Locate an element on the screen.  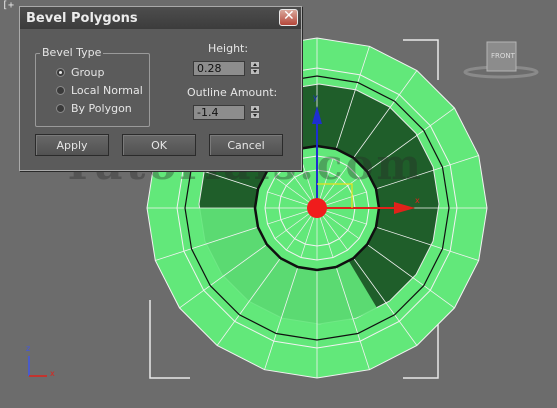
radio-by-polygon-label: By Polygon is located at coordinates (101, 108).